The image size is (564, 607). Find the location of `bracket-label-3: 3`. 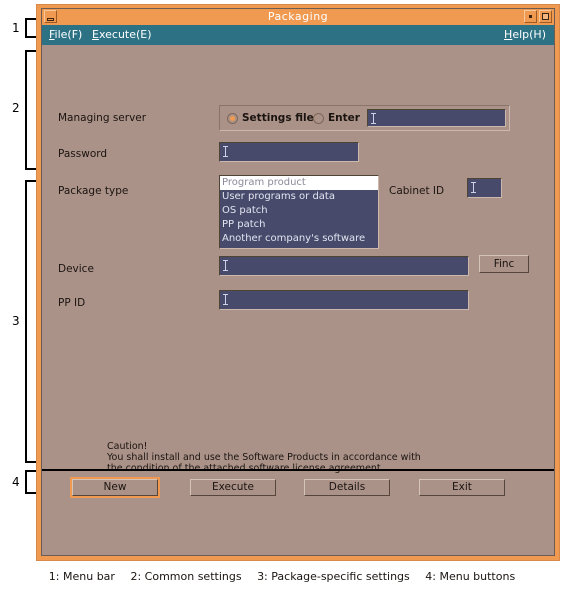

bracket-label-3: 3 is located at coordinates (16, 321).